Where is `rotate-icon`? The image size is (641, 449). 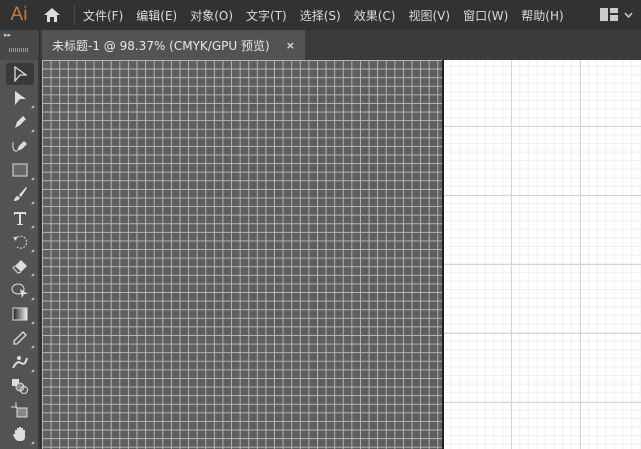 rotate-icon is located at coordinates (20, 242).